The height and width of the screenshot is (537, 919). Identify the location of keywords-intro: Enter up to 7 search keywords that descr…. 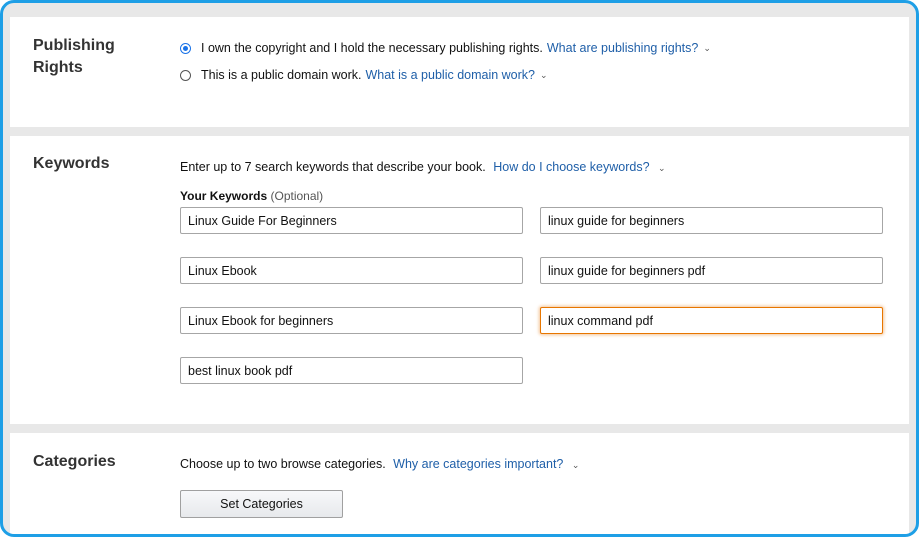
(423, 167).